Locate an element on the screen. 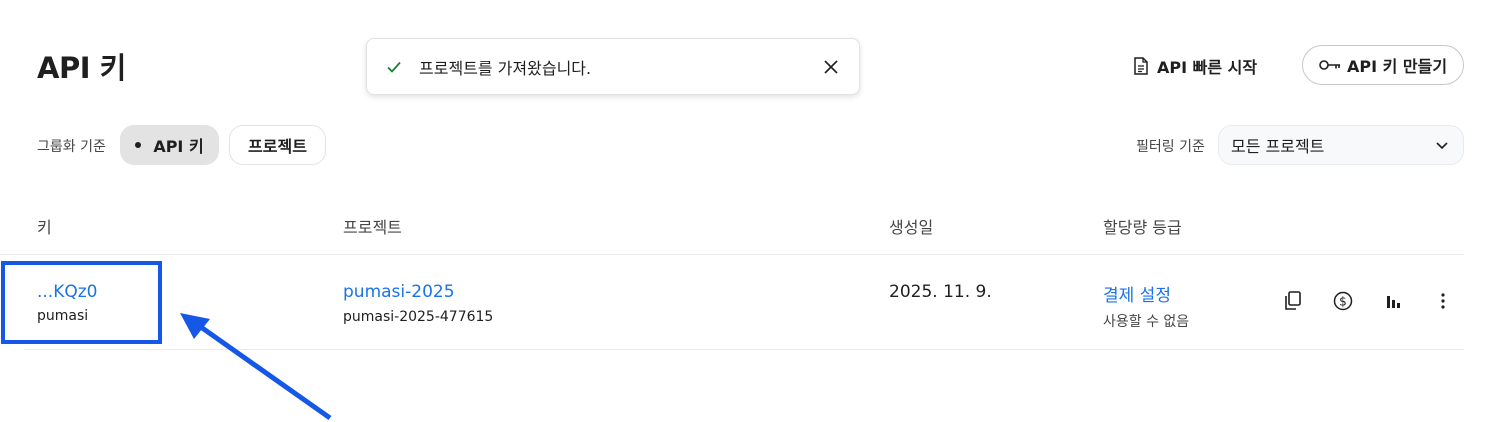  project-filter-select: 모든 프로젝트 is located at coordinates (1341, 145).